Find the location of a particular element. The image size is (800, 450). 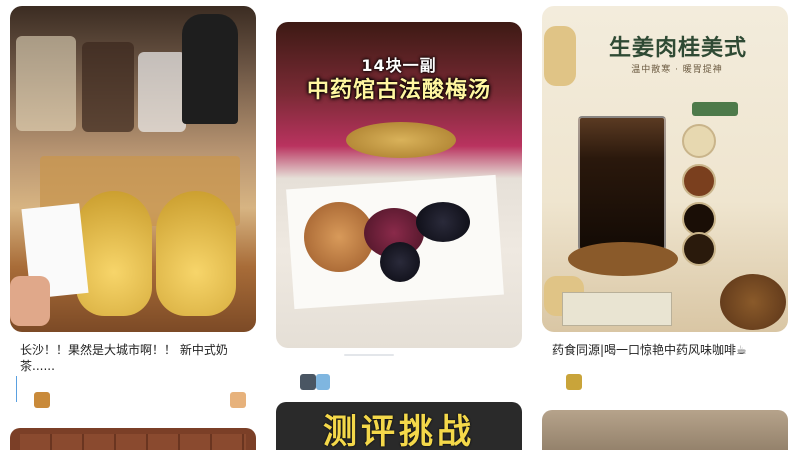

card-subline-overlay: 温中散寒 · 暖胃提神 is located at coordinates (677, 70).